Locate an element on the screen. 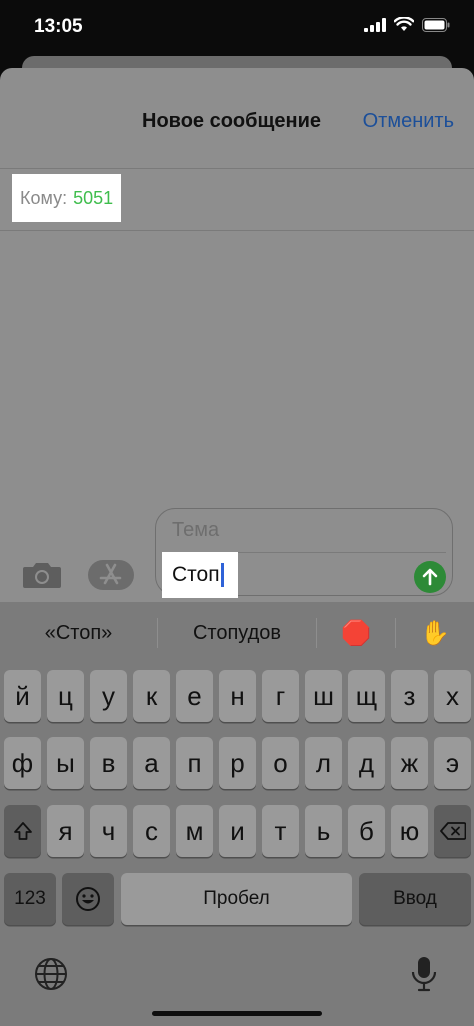 The image size is (474, 1026). key: р is located at coordinates (237, 763).